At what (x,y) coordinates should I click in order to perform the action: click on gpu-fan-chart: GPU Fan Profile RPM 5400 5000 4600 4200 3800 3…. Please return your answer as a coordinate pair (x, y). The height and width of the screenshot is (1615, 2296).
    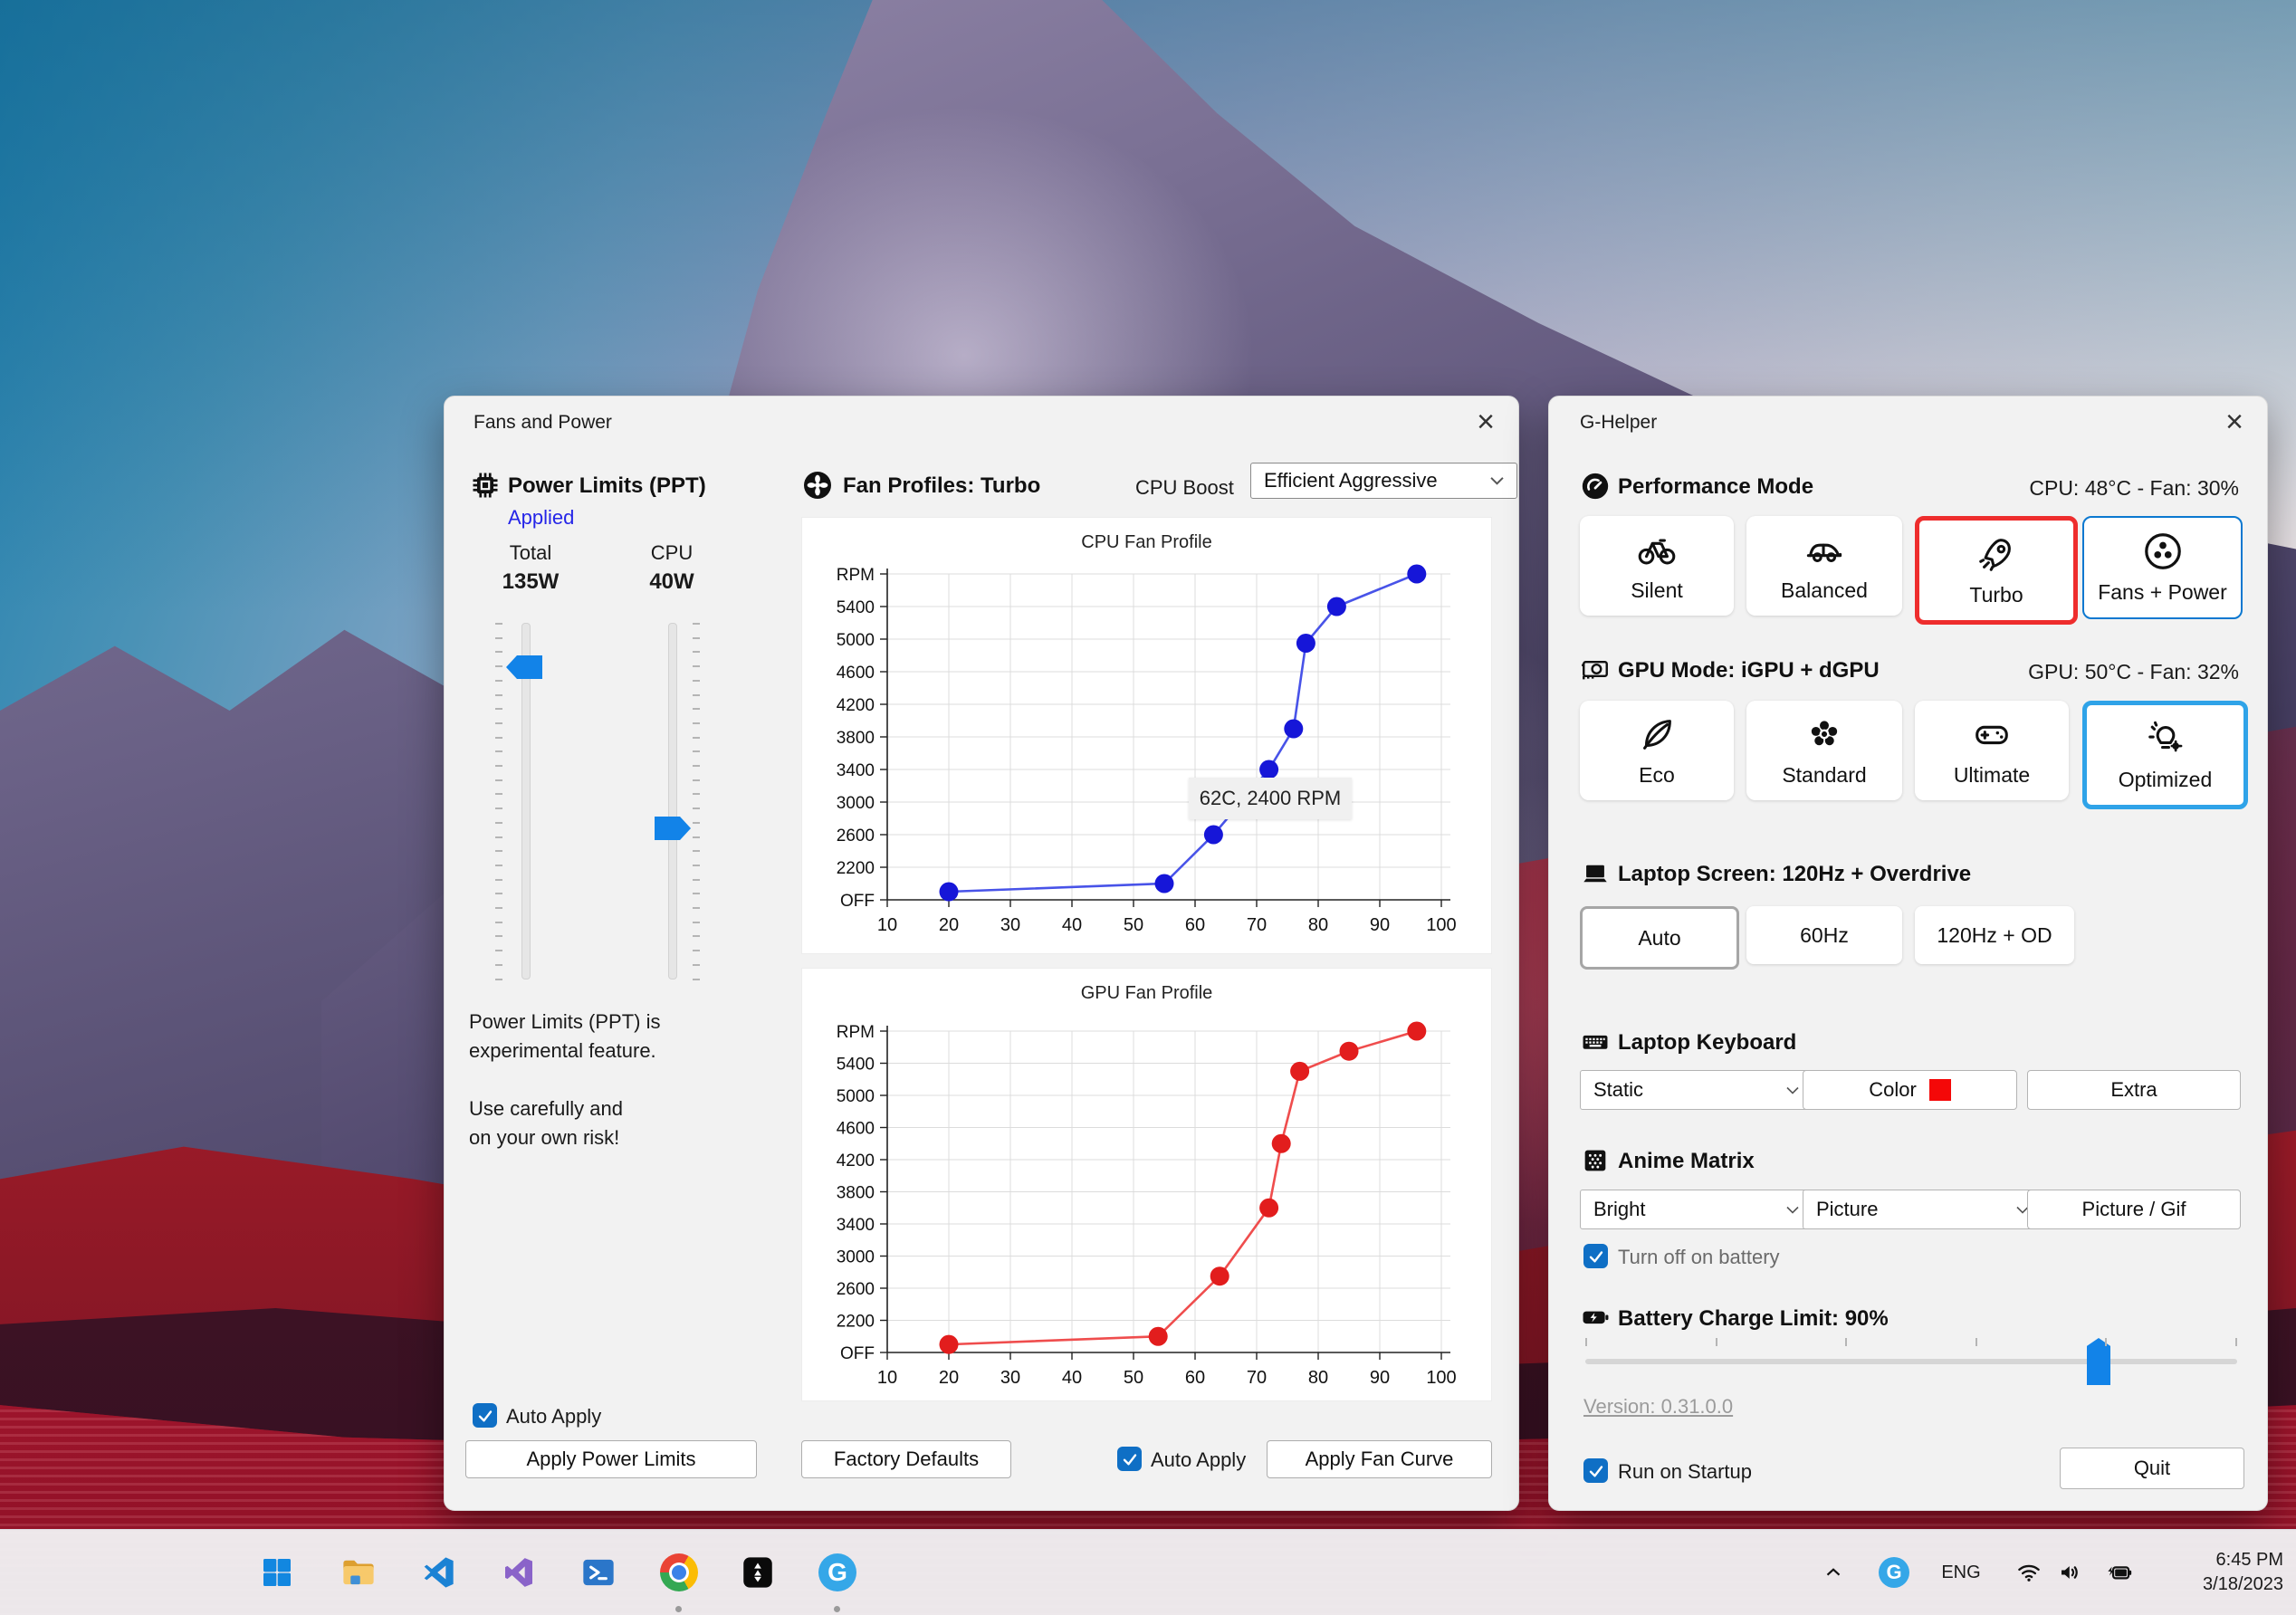
    Looking at the image, I should click on (1146, 1184).